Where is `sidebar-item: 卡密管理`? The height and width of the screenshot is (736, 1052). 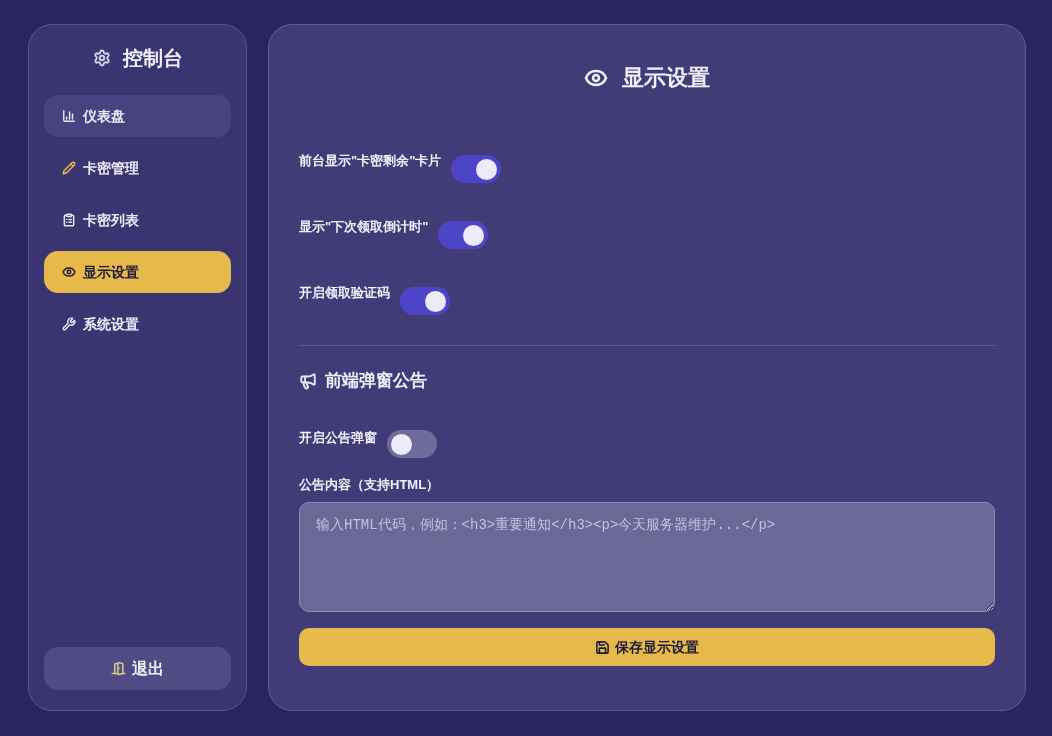 sidebar-item: 卡密管理 is located at coordinates (137, 168).